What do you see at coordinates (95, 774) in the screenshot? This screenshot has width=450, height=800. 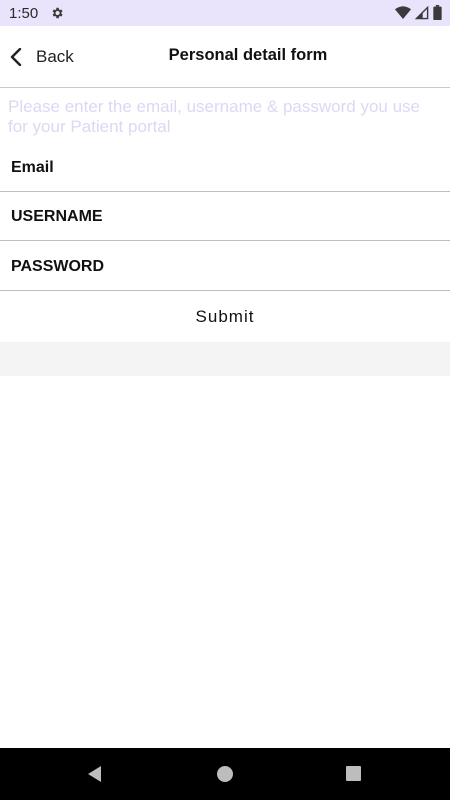 I see `back-nav-icon` at bounding box center [95, 774].